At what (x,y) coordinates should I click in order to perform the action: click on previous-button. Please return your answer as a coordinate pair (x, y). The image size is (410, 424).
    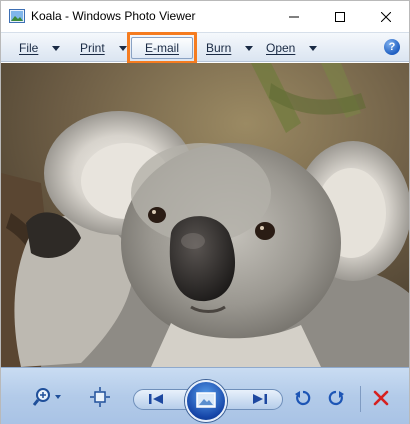
    Looking at the image, I should click on (157, 400).